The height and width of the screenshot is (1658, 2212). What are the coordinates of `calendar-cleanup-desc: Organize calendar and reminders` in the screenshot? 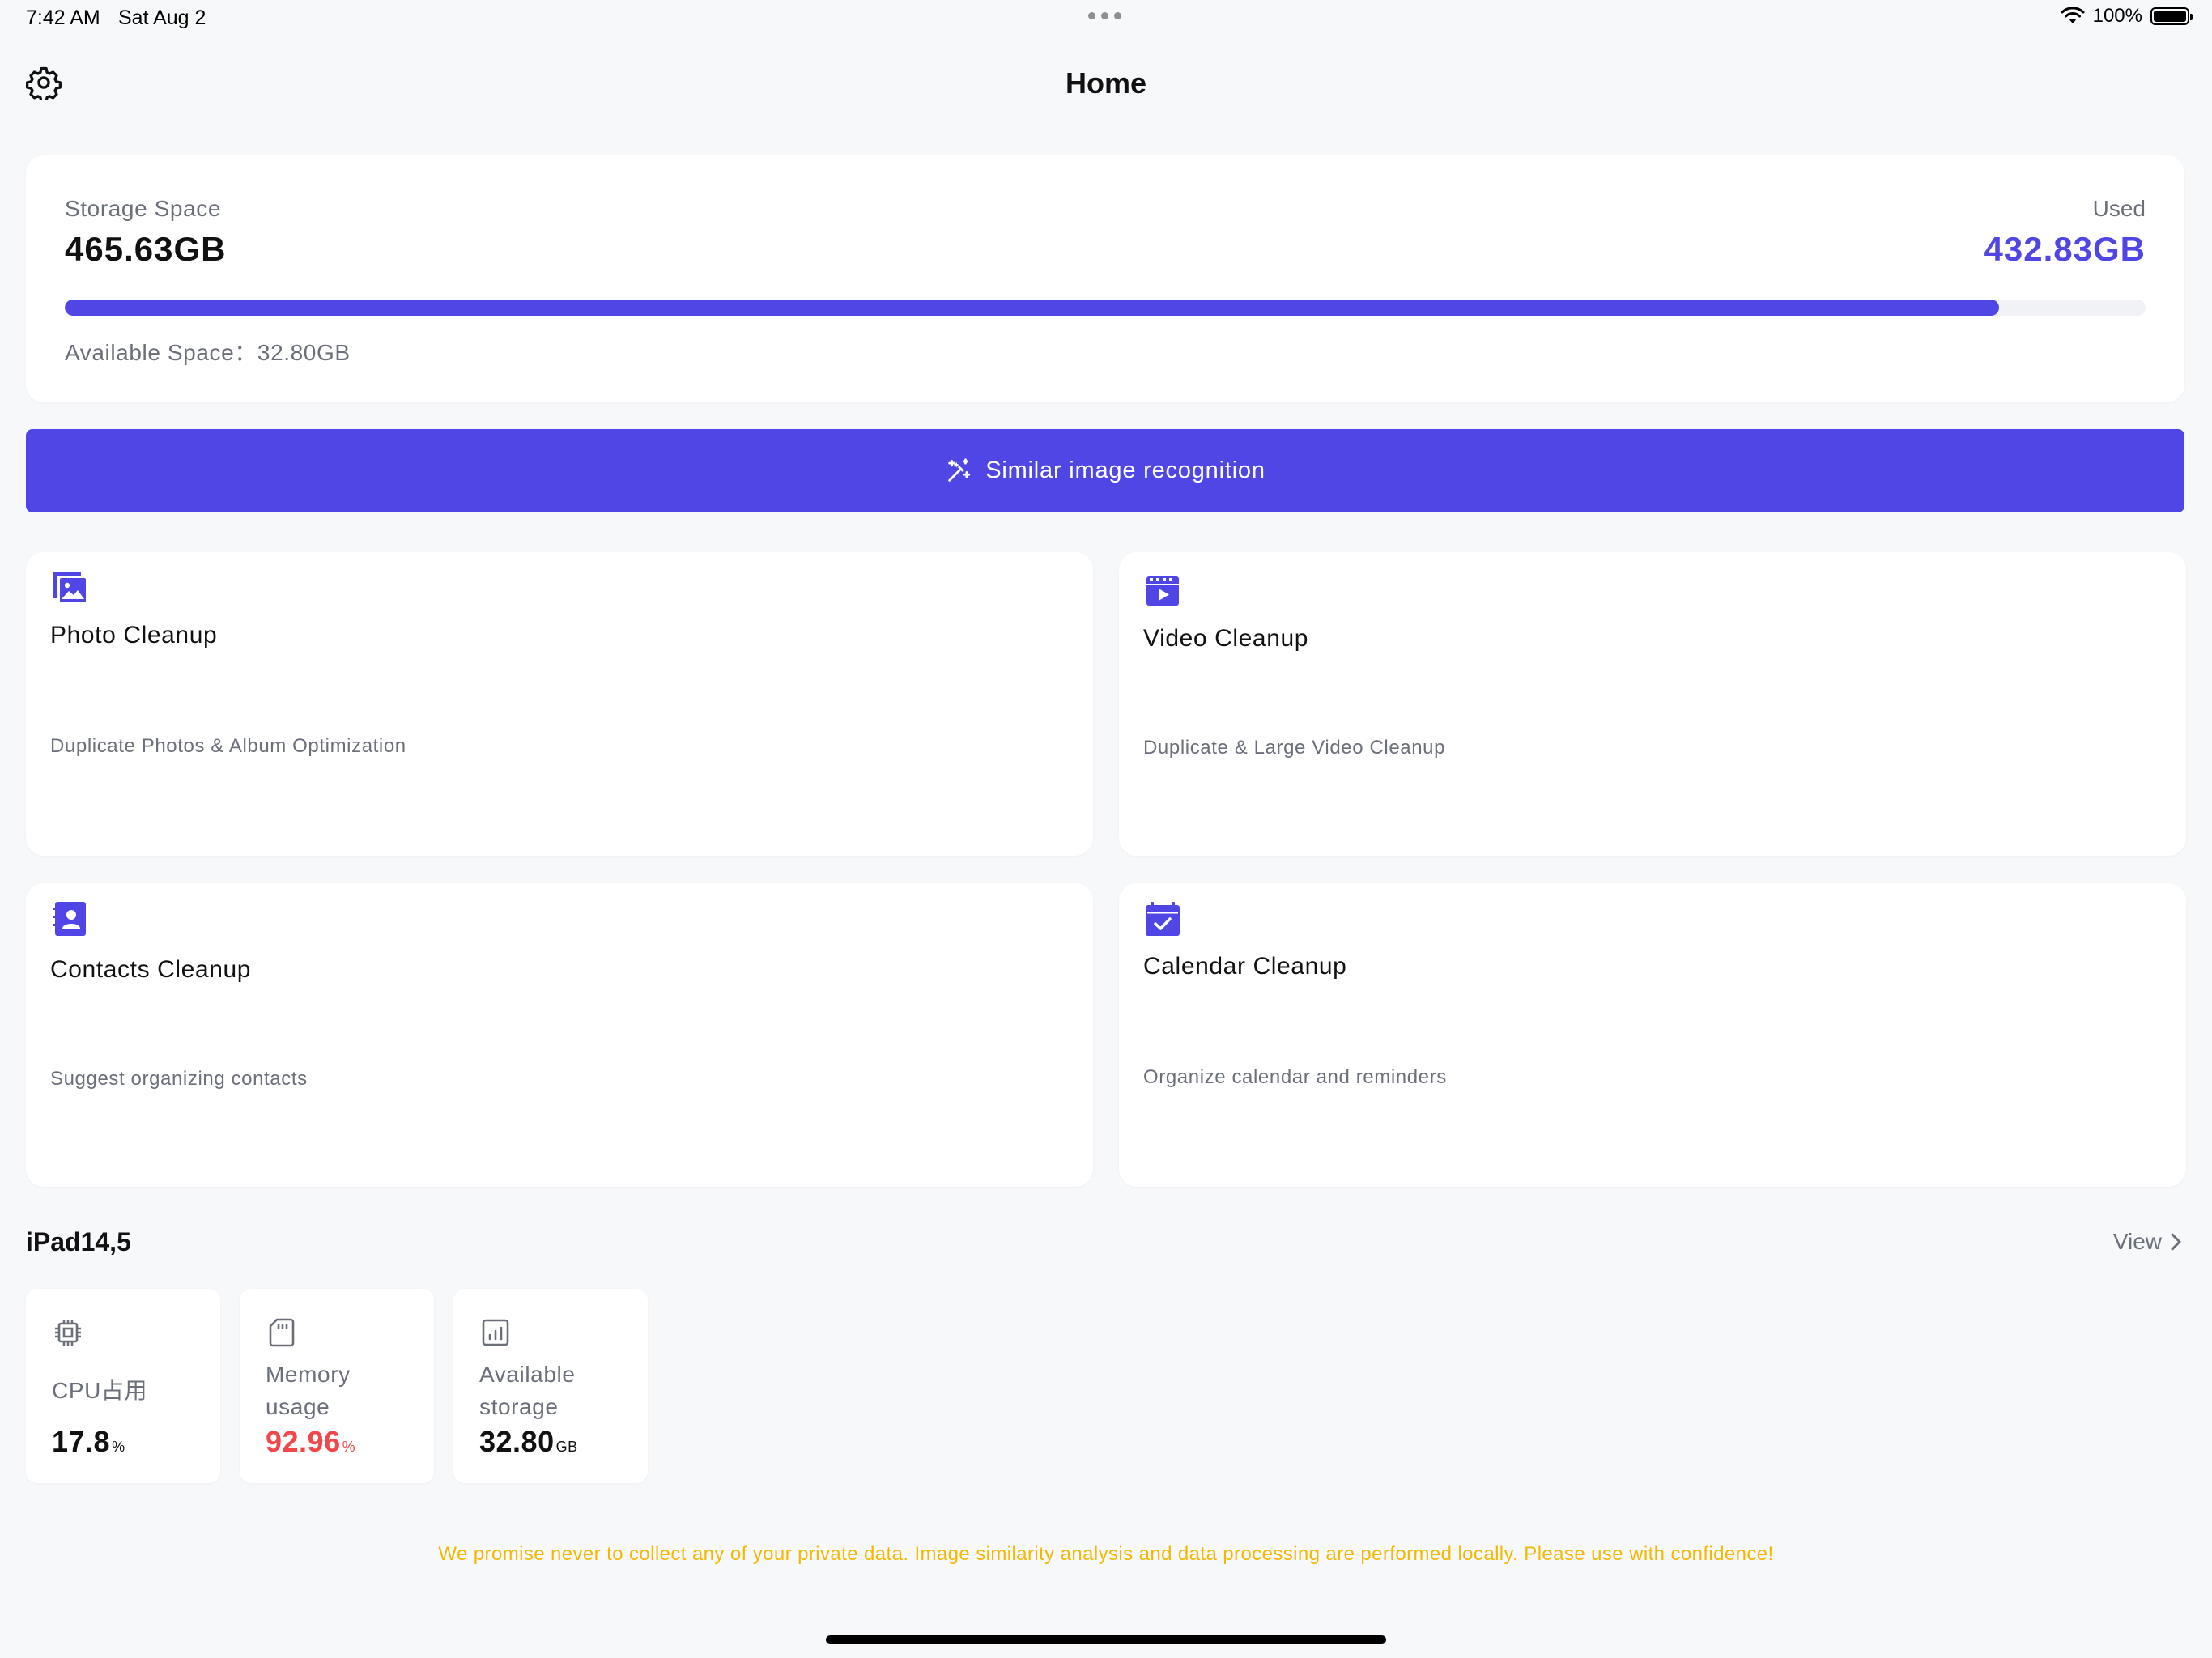 It's located at (1295, 1077).